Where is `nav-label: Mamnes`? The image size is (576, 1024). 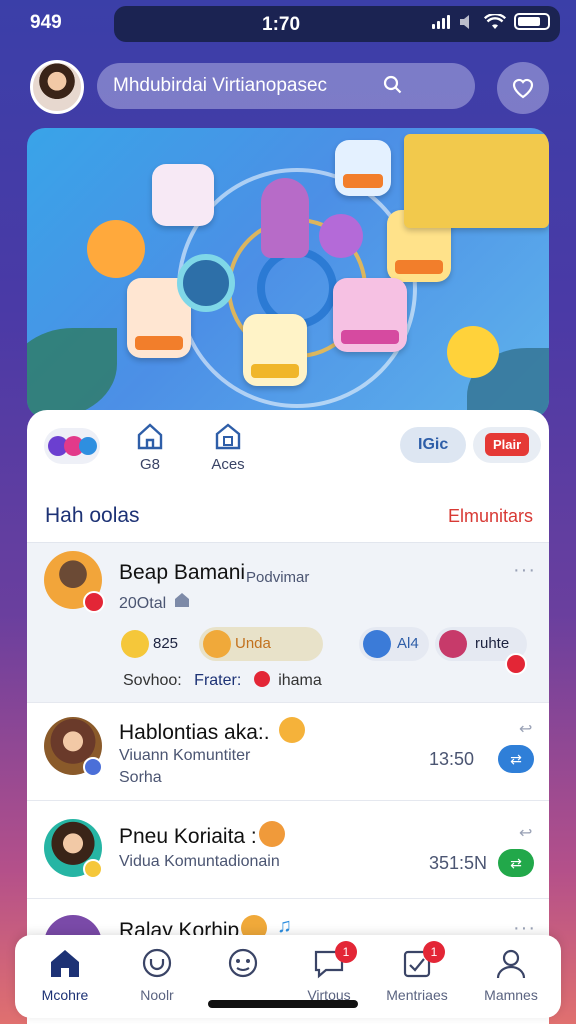
nav-label: Mamnes is located at coordinates (511, 995).